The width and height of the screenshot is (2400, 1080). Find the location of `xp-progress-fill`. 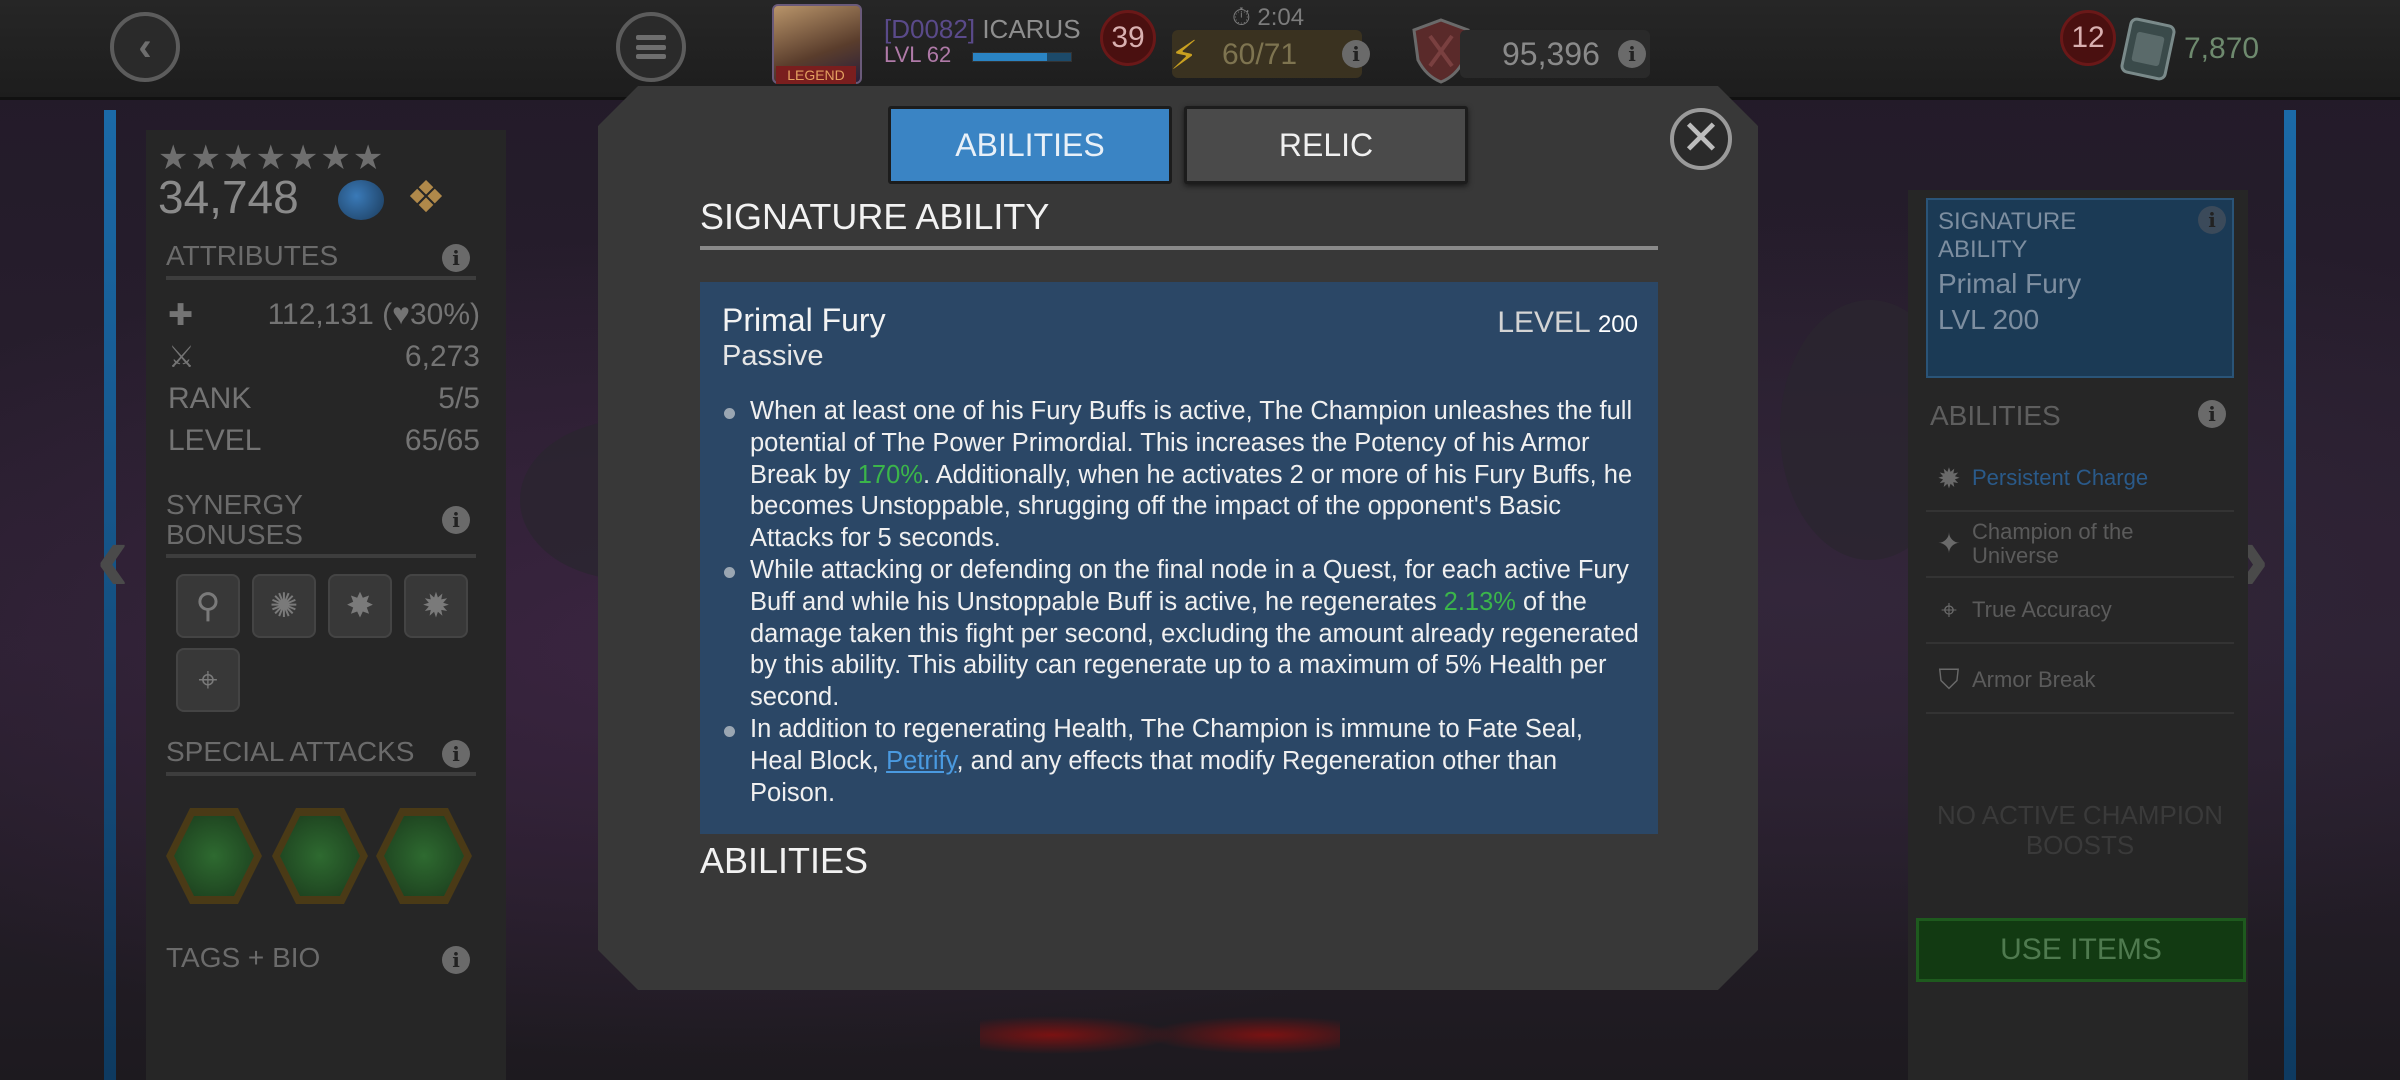

xp-progress-fill is located at coordinates (1010, 57).